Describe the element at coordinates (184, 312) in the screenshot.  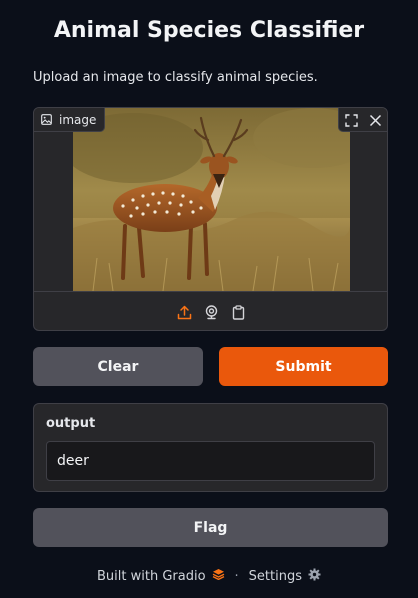
I see `upload-icon` at that location.